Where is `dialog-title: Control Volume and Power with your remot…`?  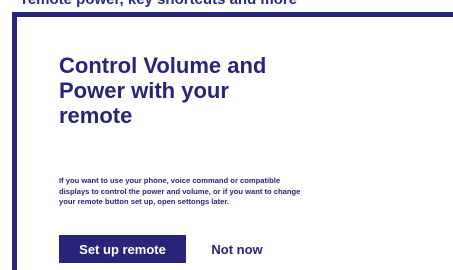 dialog-title: Control Volume and Power with your remot… is located at coordinates (163, 90).